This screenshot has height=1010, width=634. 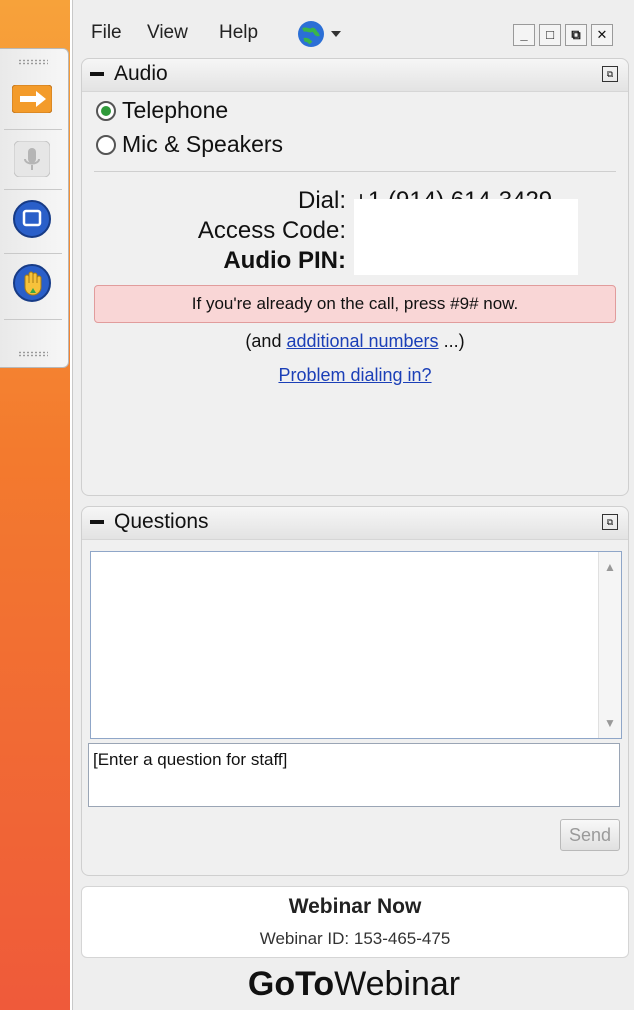 What do you see at coordinates (266, 341) in the screenshot?
I see `additional-prefix: (and` at bounding box center [266, 341].